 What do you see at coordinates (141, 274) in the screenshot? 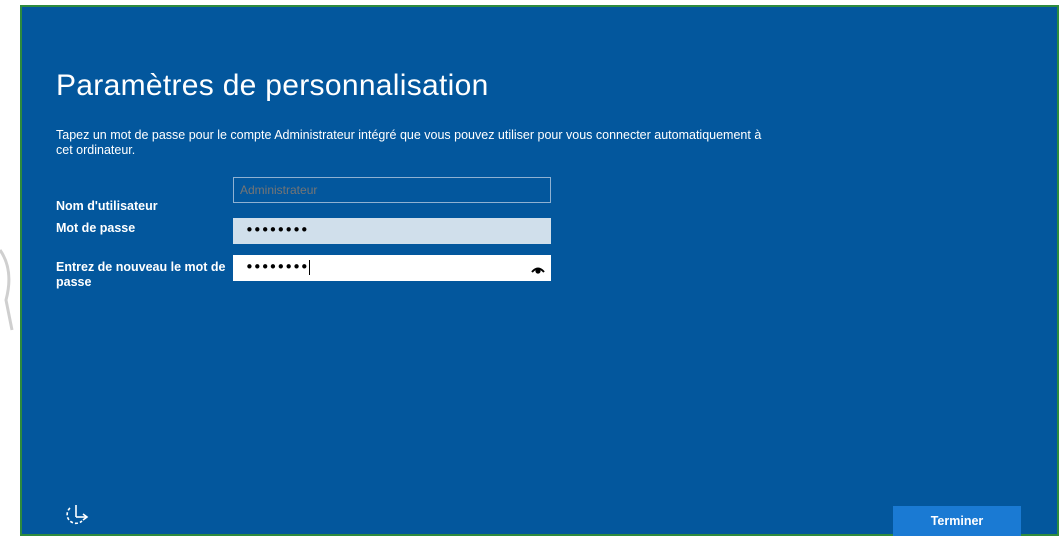
I see `confirm-password-label: Entrez de nouveau le mot de passe` at bounding box center [141, 274].